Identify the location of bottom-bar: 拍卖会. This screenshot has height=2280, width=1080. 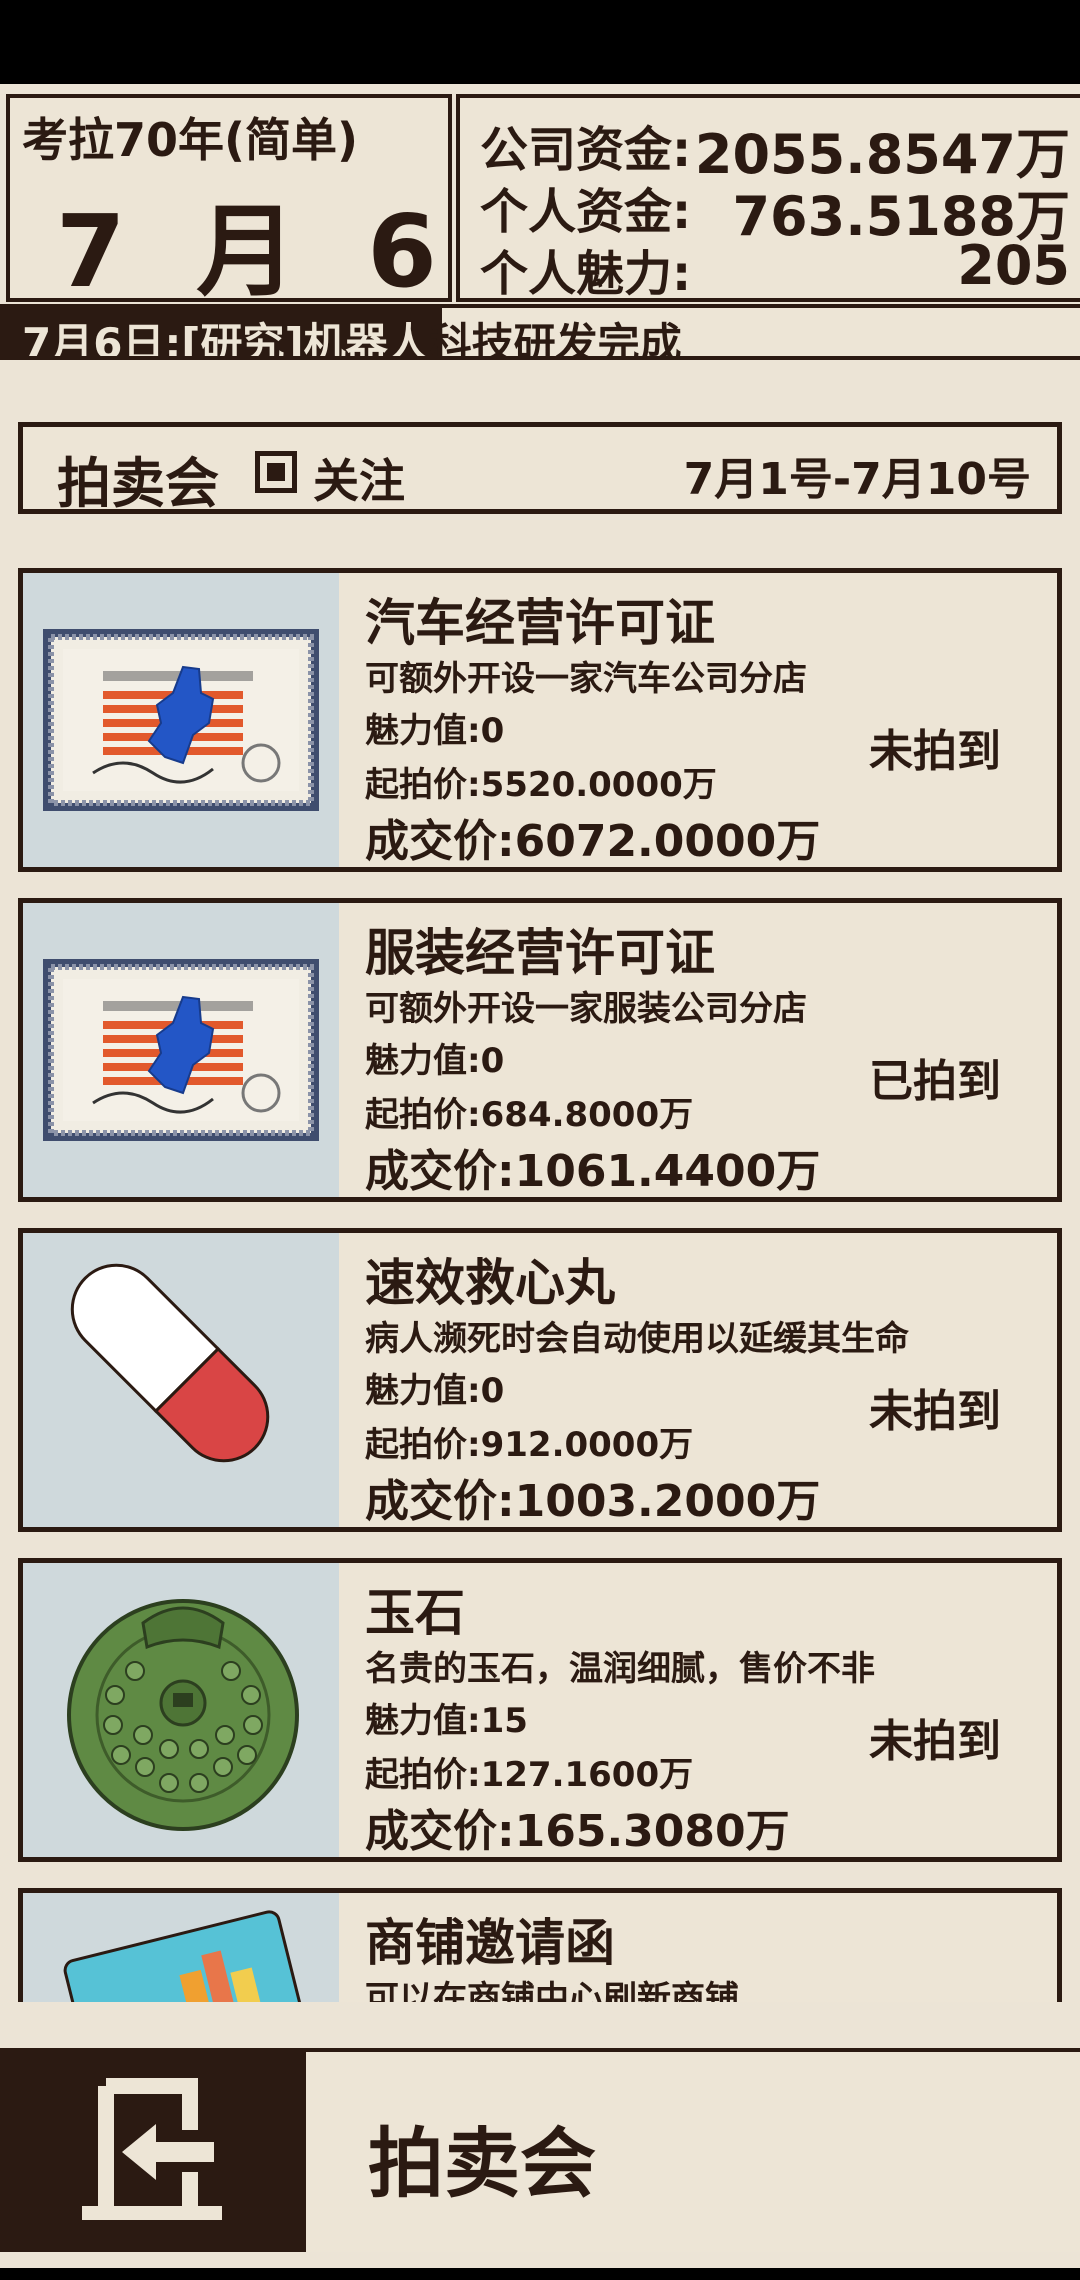
(540, 2150).